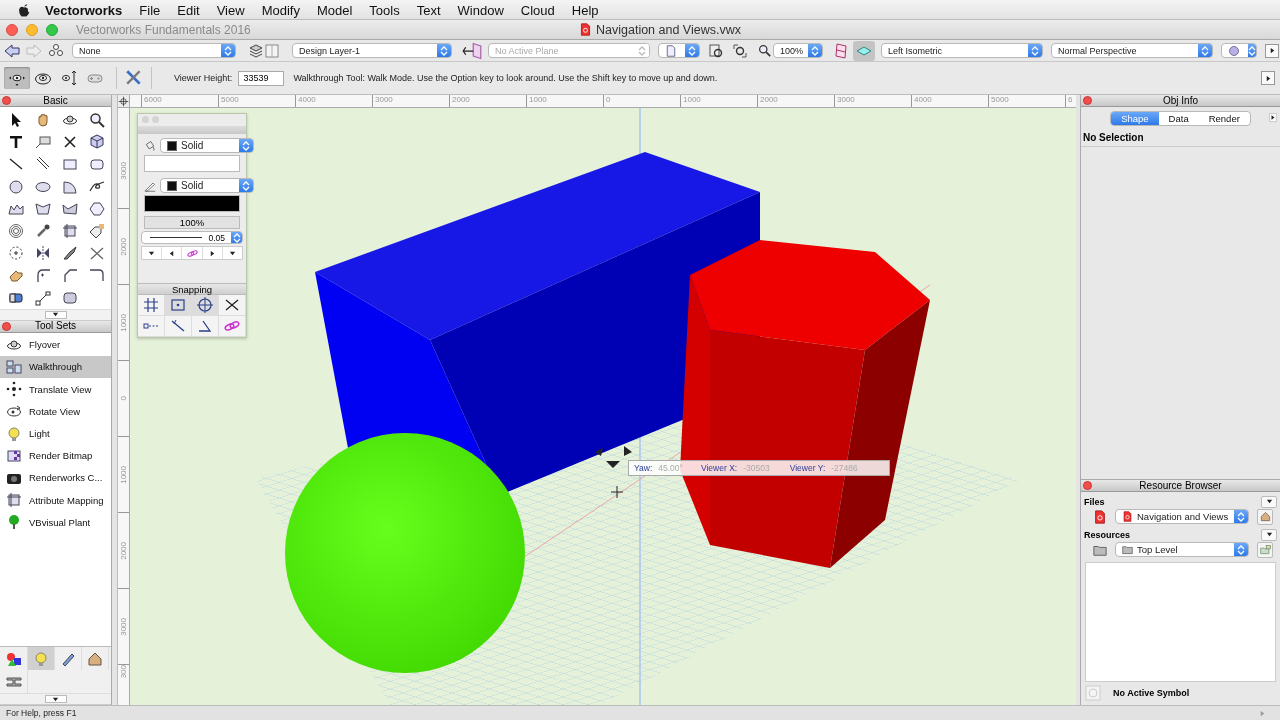 The image size is (1280, 720). What do you see at coordinates (134, 78) in the screenshot?
I see `crossed-tools-icon` at bounding box center [134, 78].